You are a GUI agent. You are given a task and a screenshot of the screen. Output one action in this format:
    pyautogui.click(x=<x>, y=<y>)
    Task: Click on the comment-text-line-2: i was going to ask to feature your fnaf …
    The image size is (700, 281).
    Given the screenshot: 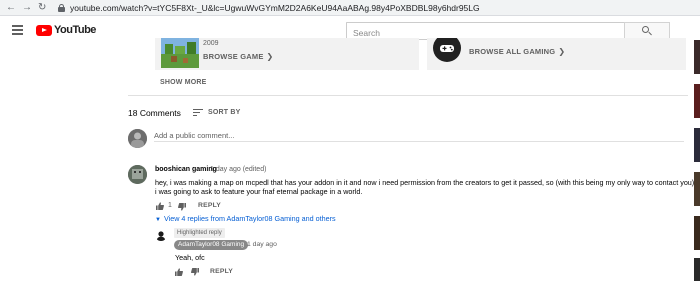 What is the action you would take?
    pyautogui.click(x=259, y=191)
    